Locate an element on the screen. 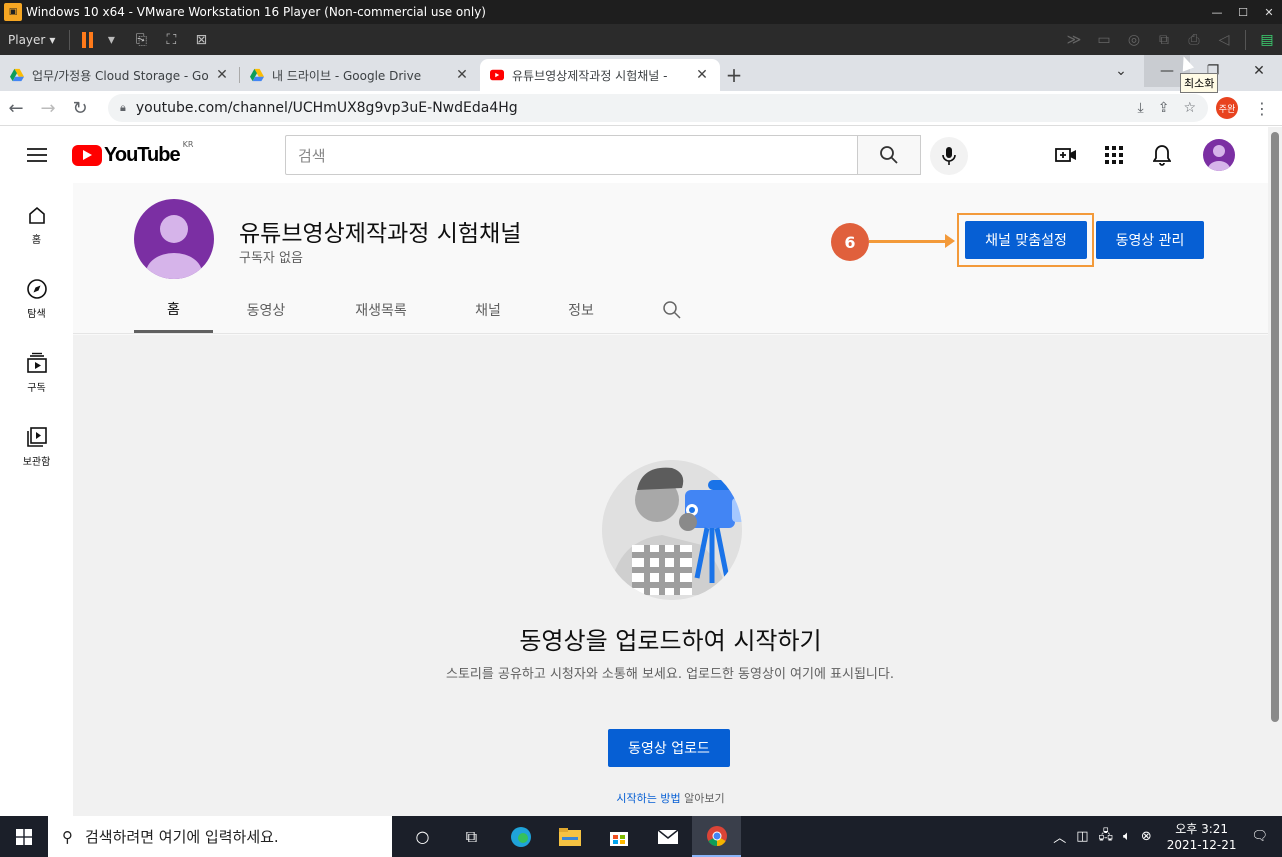 The width and height of the screenshot is (1282, 857). tab-videos: 동영상 is located at coordinates (266, 310).